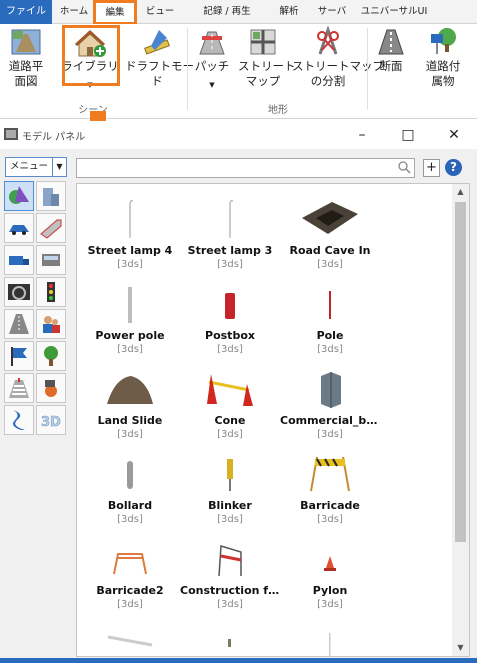 Image resolution: width=477 pixels, height=663 pixels. Describe the element at coordinates (330, 218) in the screenshot. I see `road-cave-in-icon` at that location.